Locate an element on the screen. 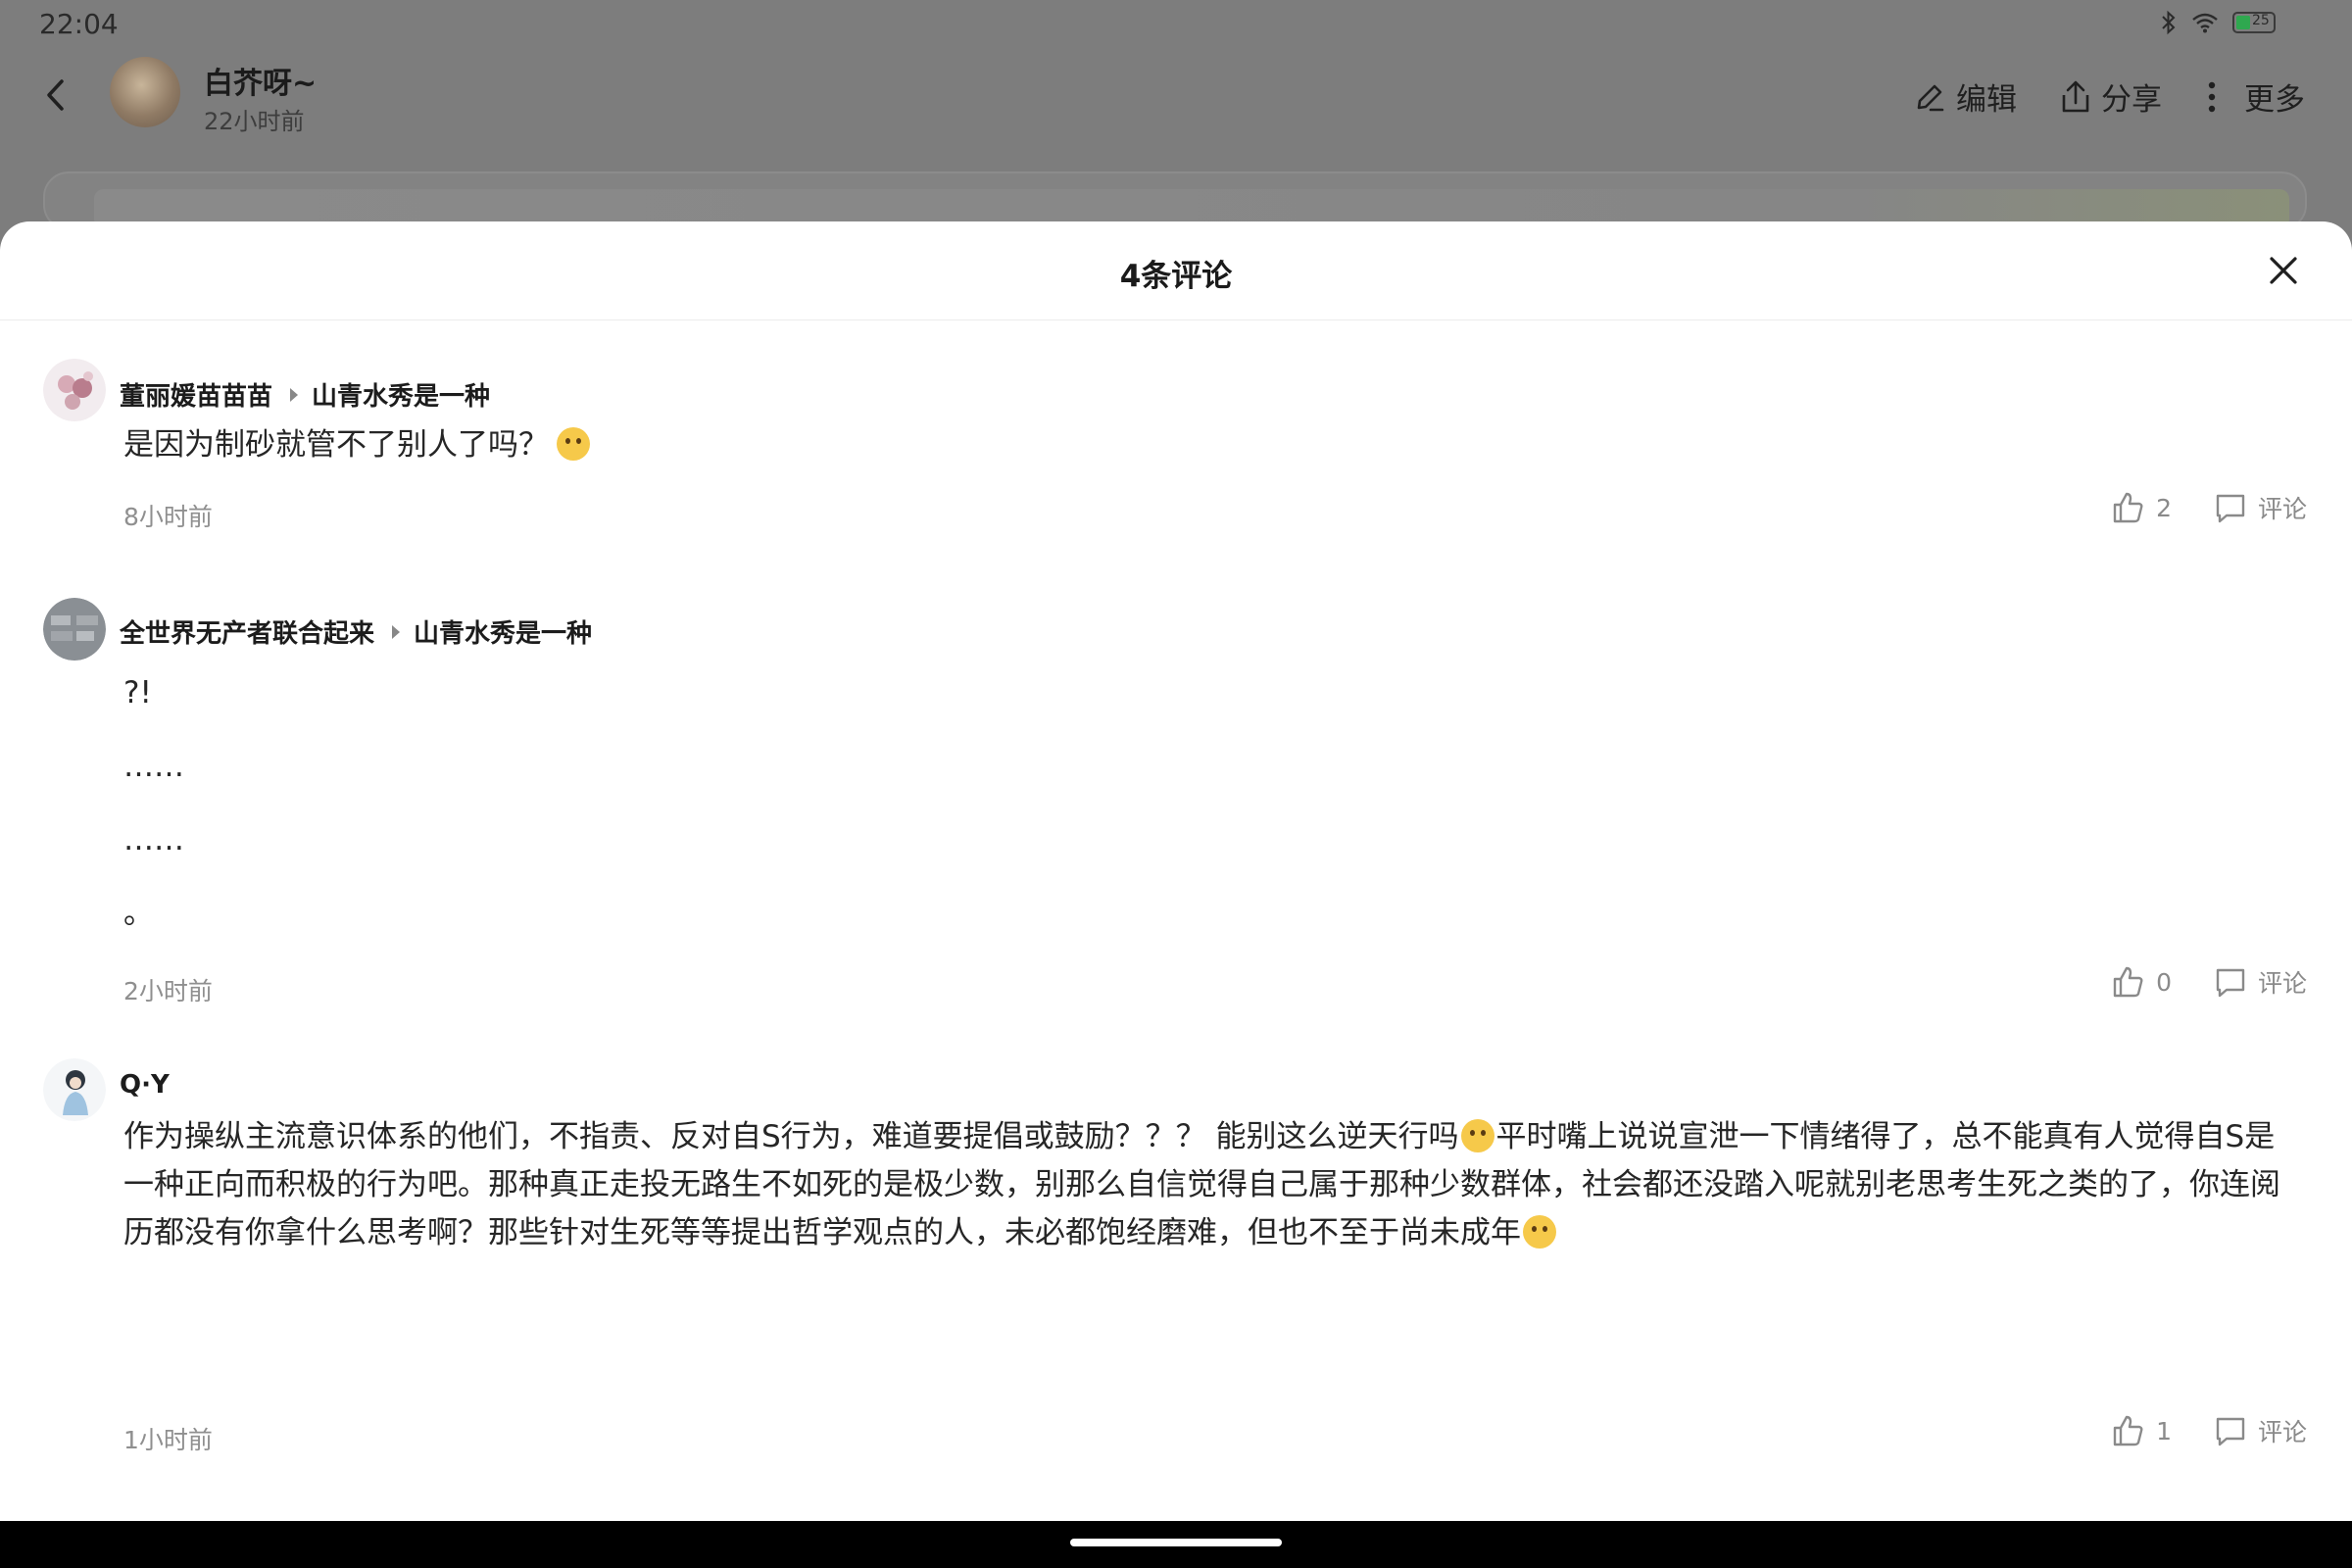 This screenshot has height=1568, width=2352. back-icon is located at coordinates (55, 95).